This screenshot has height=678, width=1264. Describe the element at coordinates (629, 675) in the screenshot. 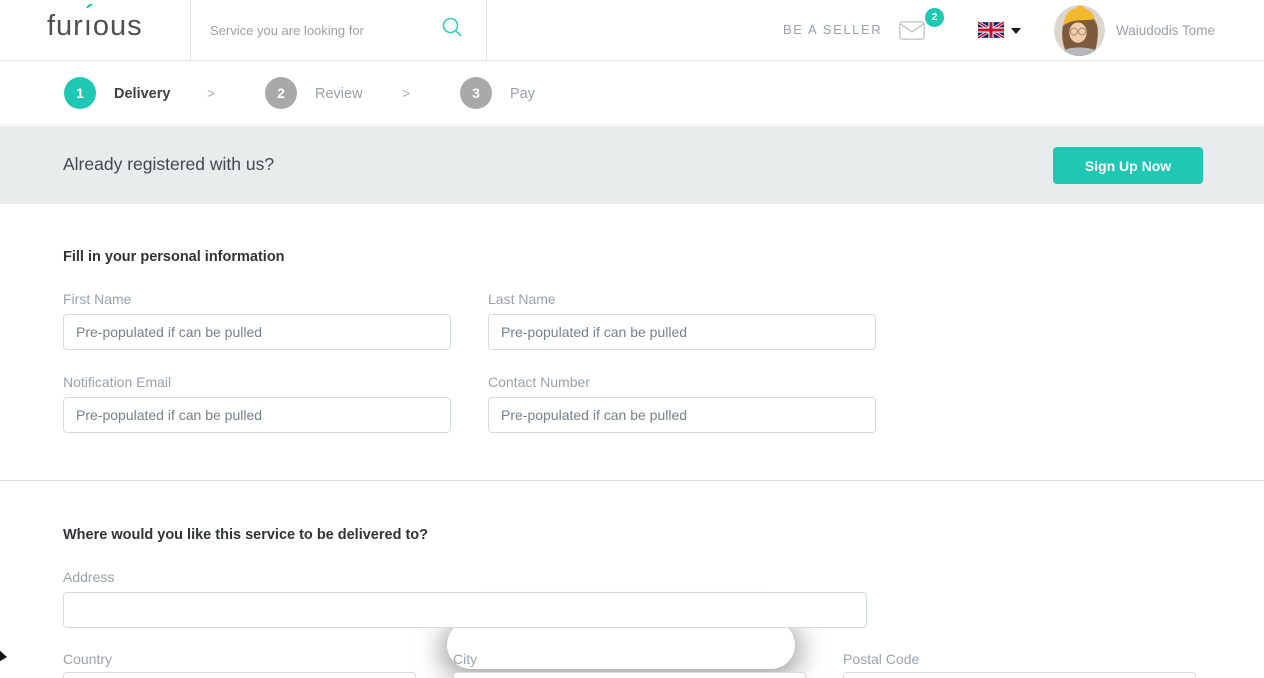

I see `city-input` at that location.